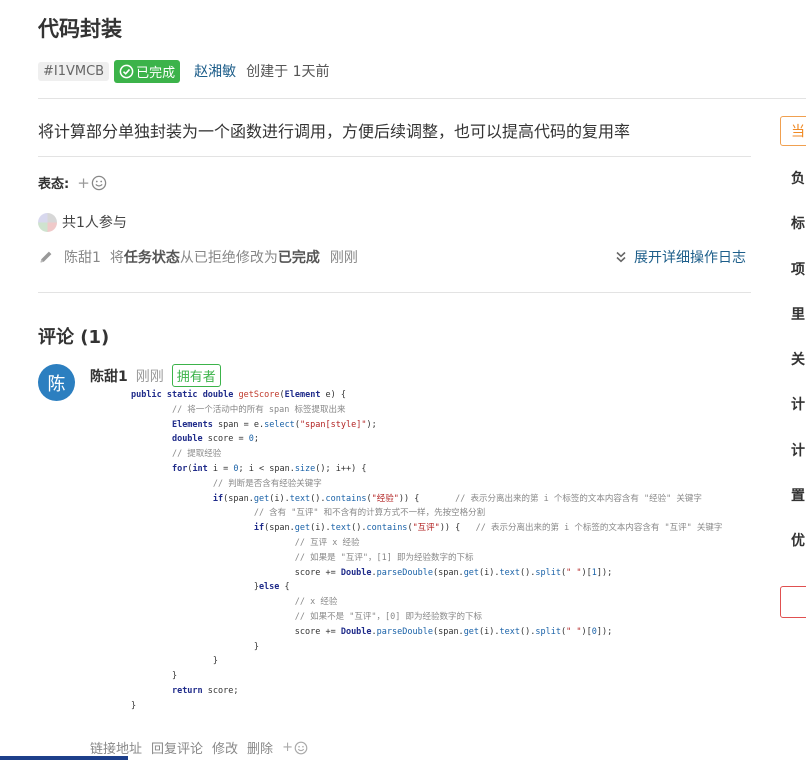 The height and width of the screenshot is (761, 806). I want to click on activity-user: 陈甜1, so click(82, 257).